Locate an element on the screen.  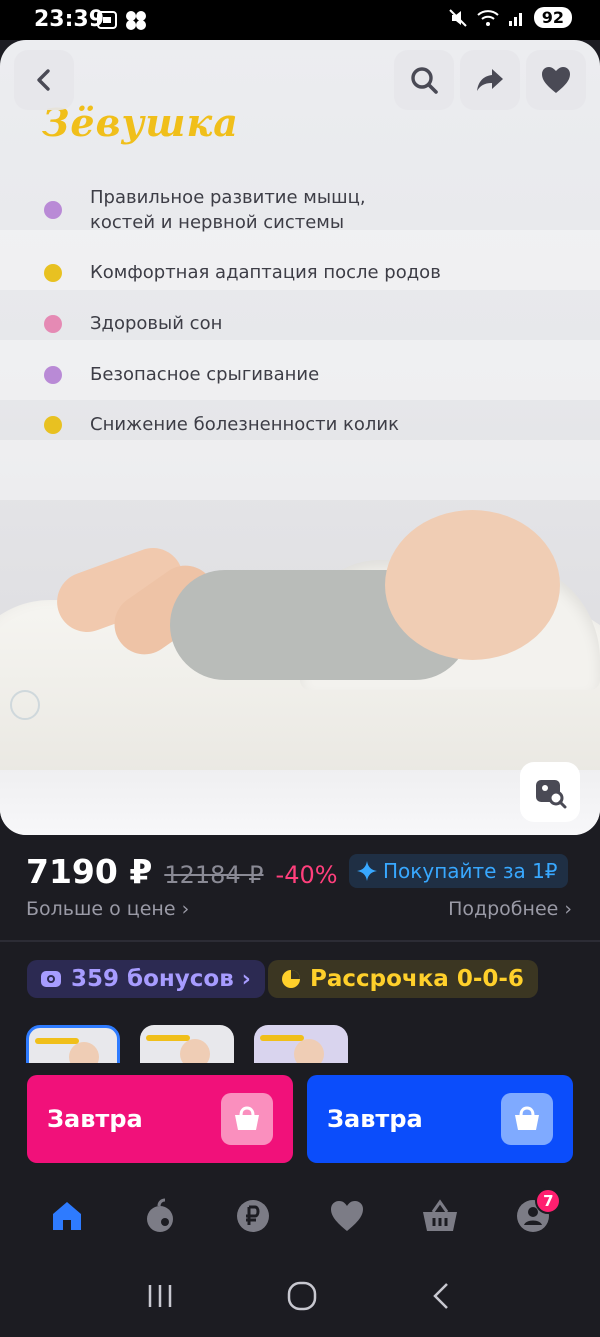
battery-indicator: 92 is located at coordinates (552, 17).